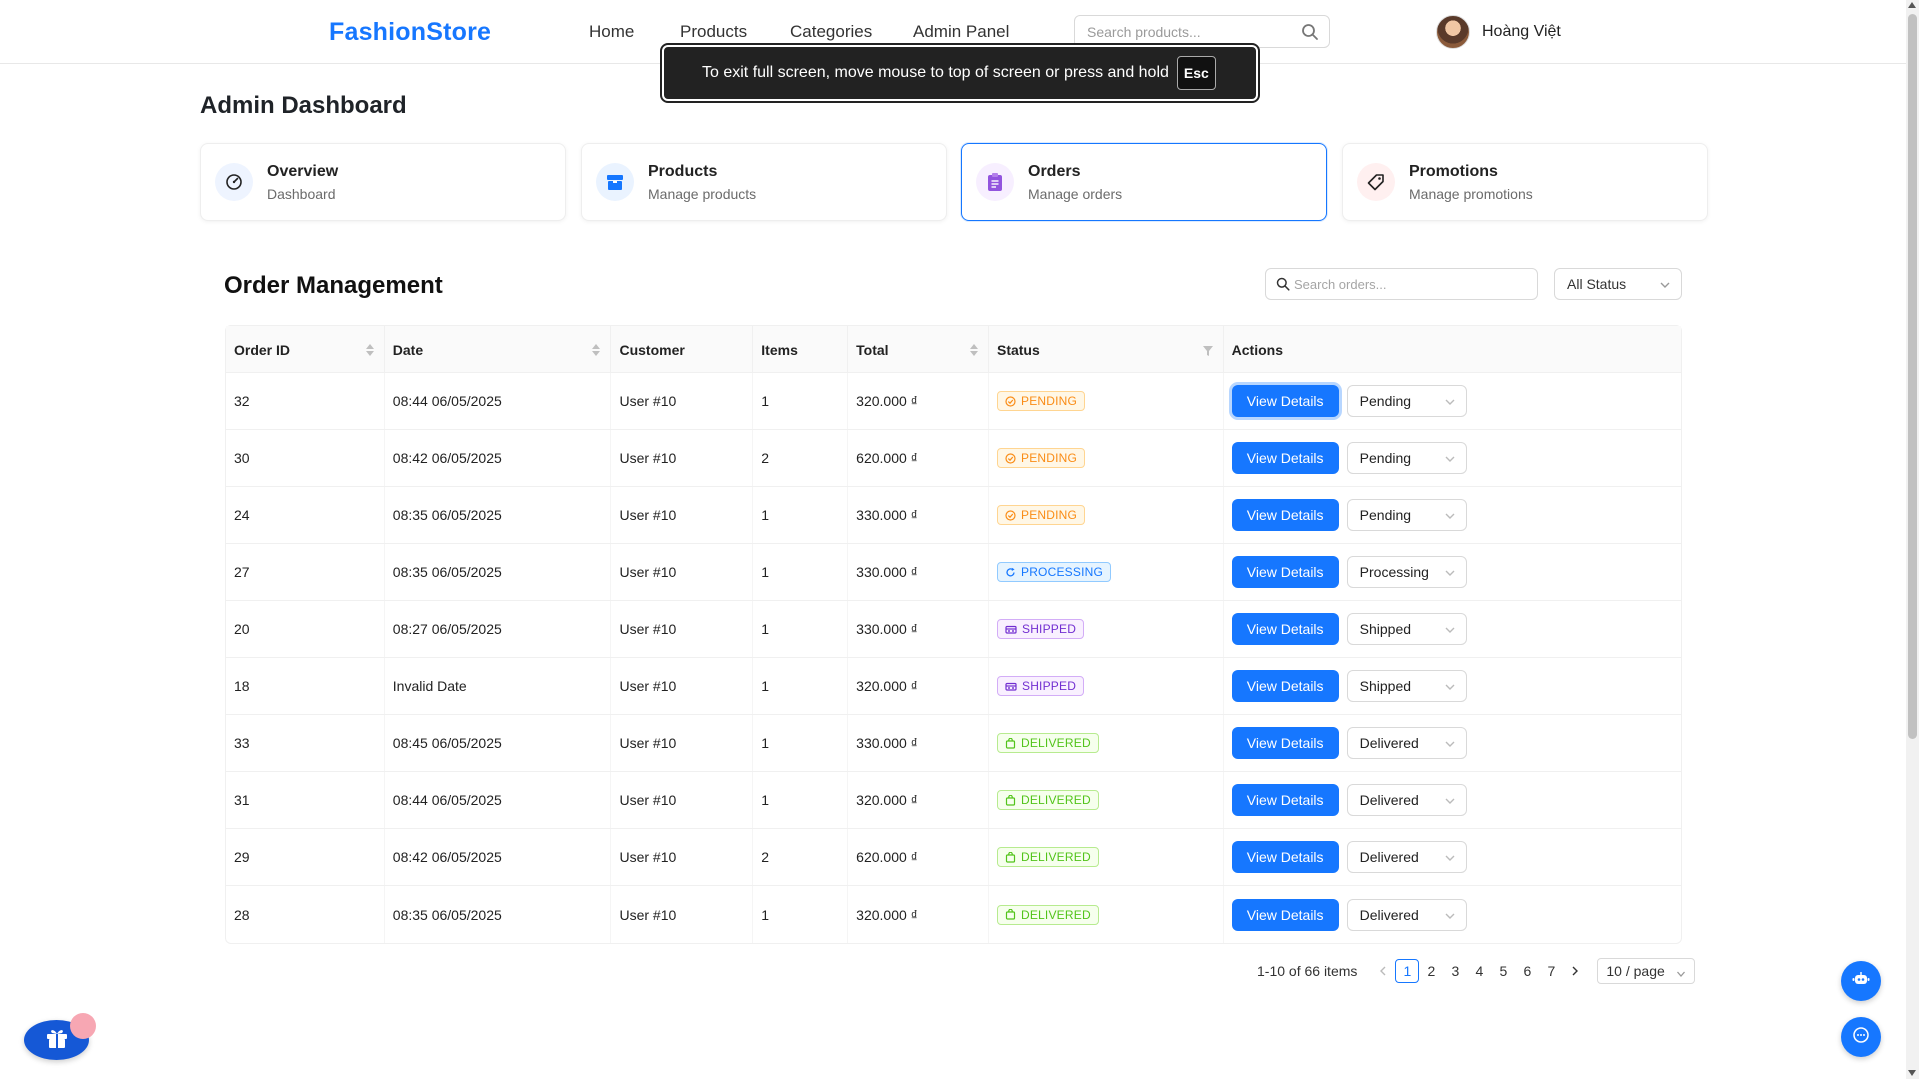 The width and height of the screenshot is (1919, 1079). Describe the element at coordinates (498, 800) in the screenshot. I see `cell-date: 08:44 06/05/2025` at that location.